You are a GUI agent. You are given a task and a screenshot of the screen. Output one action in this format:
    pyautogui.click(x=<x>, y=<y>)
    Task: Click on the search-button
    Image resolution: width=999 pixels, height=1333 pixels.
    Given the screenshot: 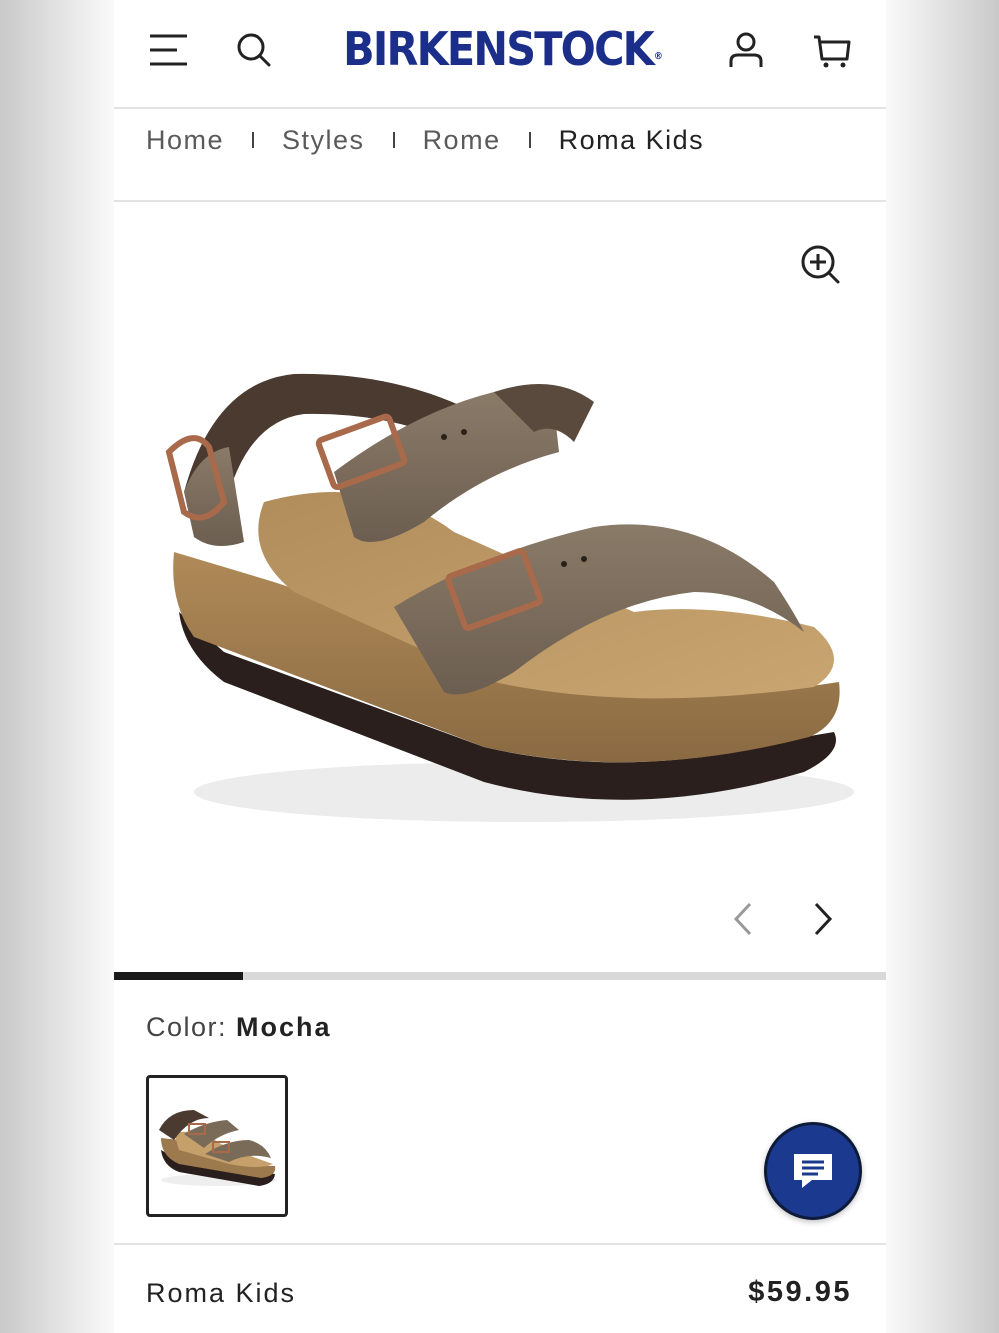 What is the action you would take?
    pyautogui.click(x=254, y=50)
    